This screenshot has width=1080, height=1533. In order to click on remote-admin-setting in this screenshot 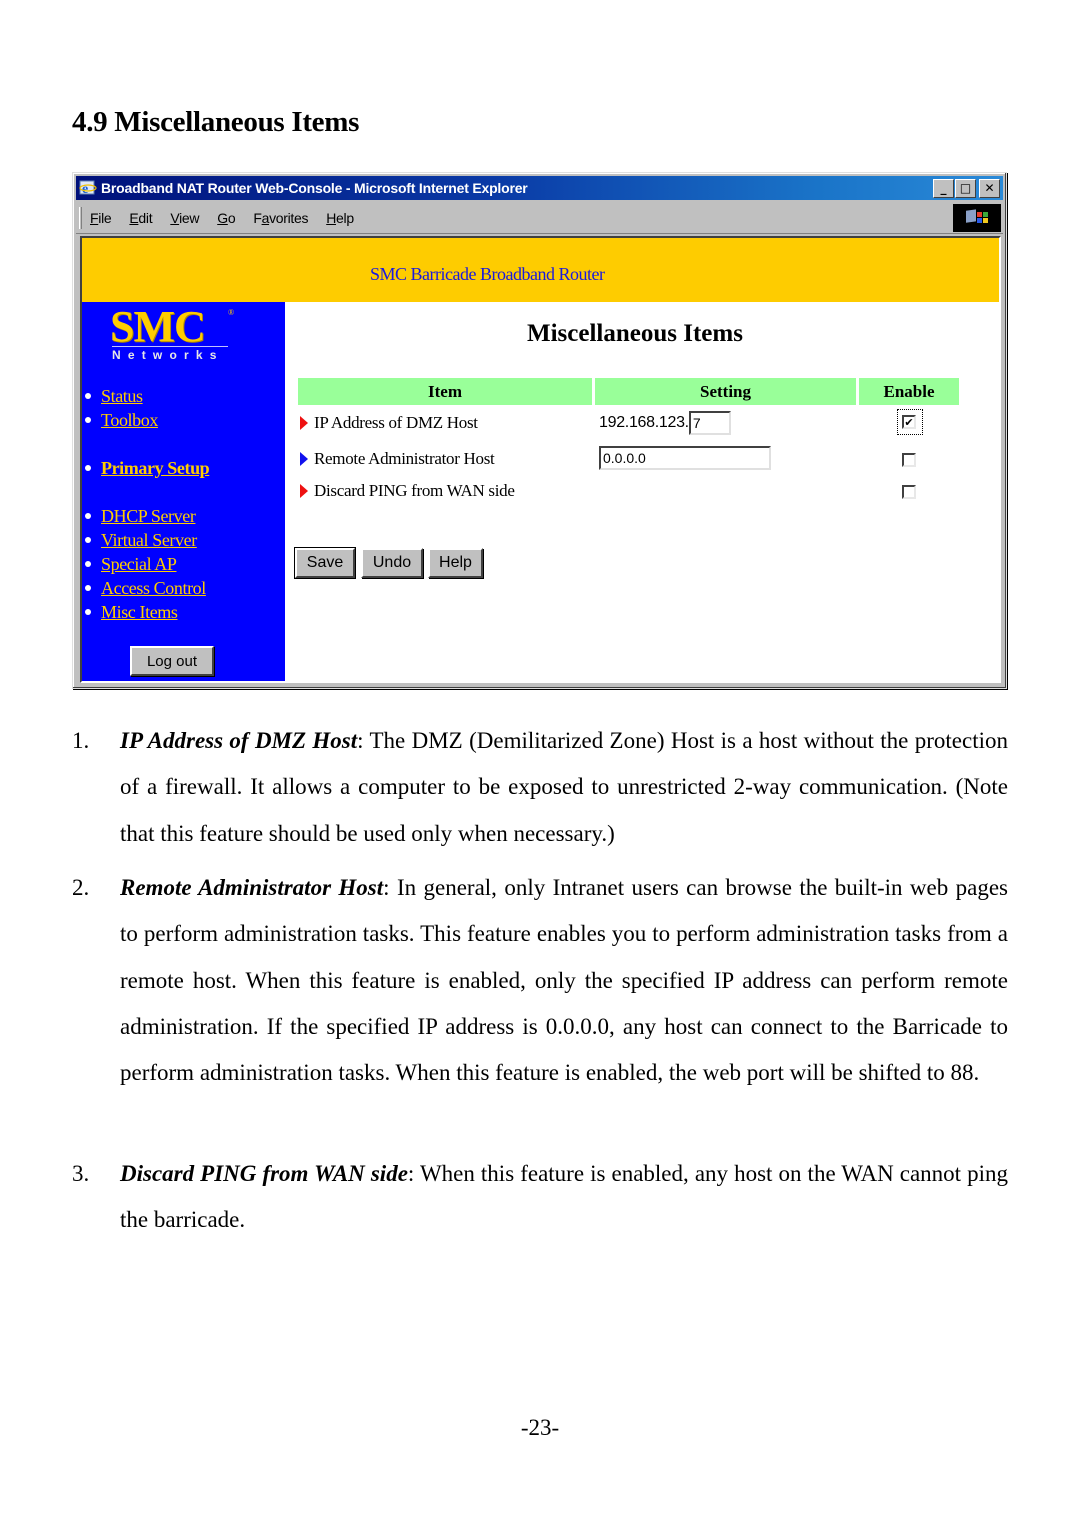, I will do `click(685, 458)`.